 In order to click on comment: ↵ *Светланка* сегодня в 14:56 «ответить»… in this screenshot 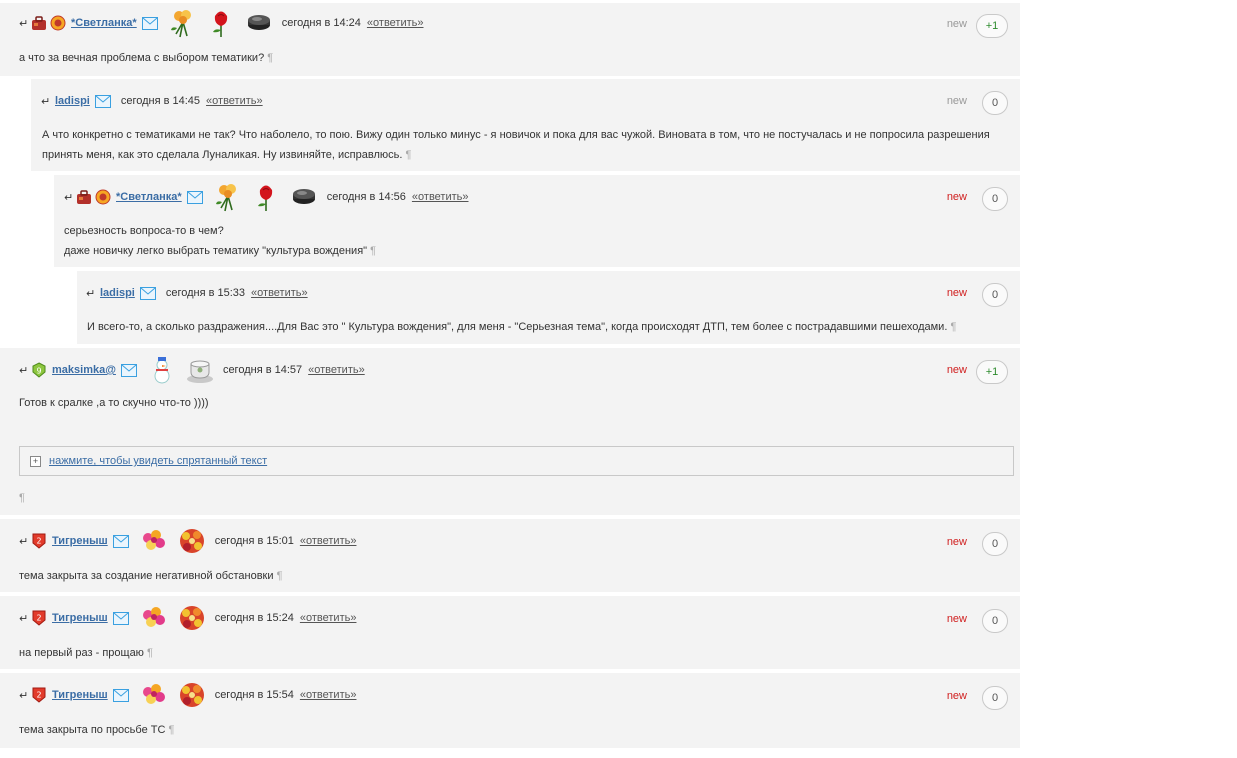, I will do `click(537, 221)`.